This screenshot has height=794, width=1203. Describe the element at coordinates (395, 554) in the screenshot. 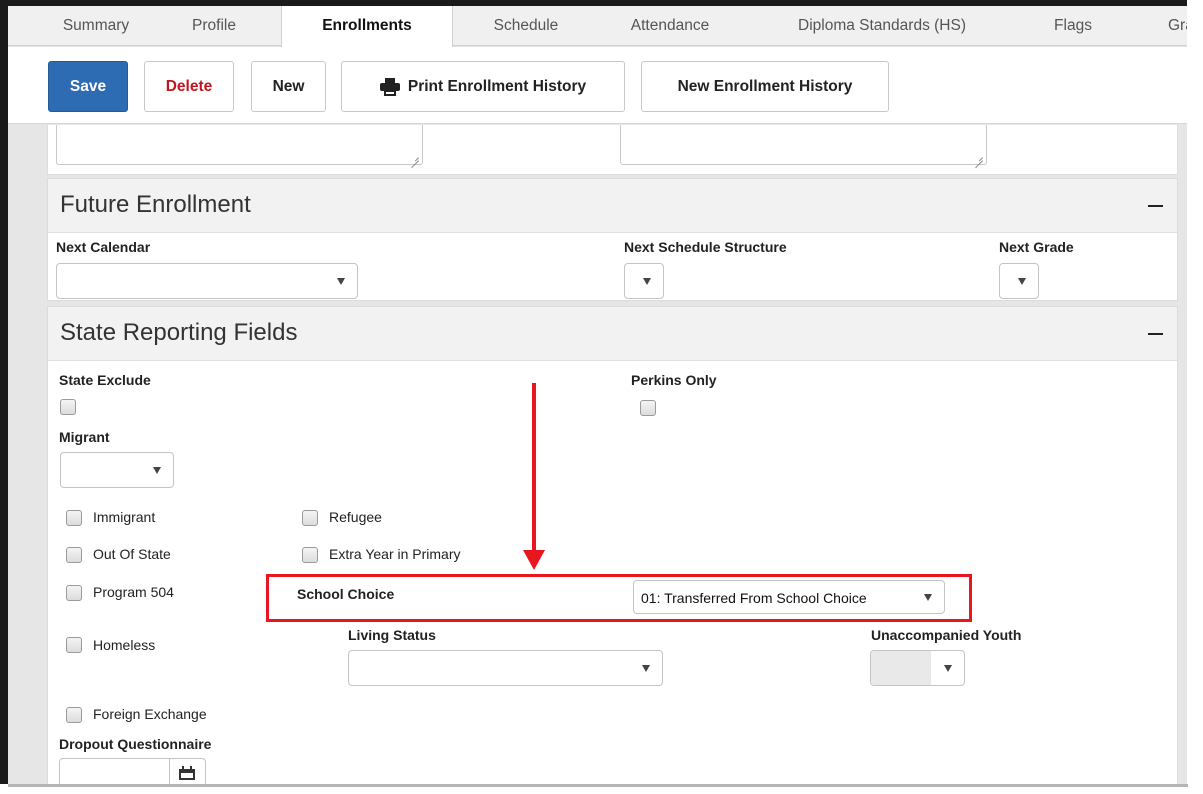

I see `extra-year-label: Extra Year in Primary` at that location.